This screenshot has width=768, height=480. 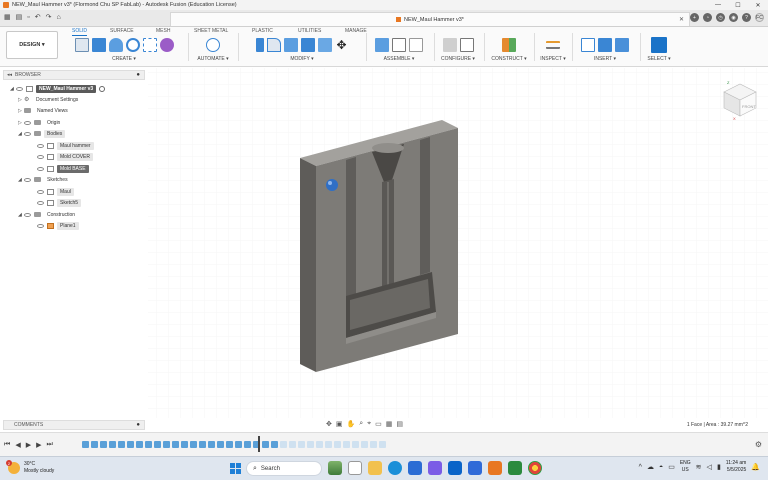 I want to click on mail-icon, so click(x=475, y=468).